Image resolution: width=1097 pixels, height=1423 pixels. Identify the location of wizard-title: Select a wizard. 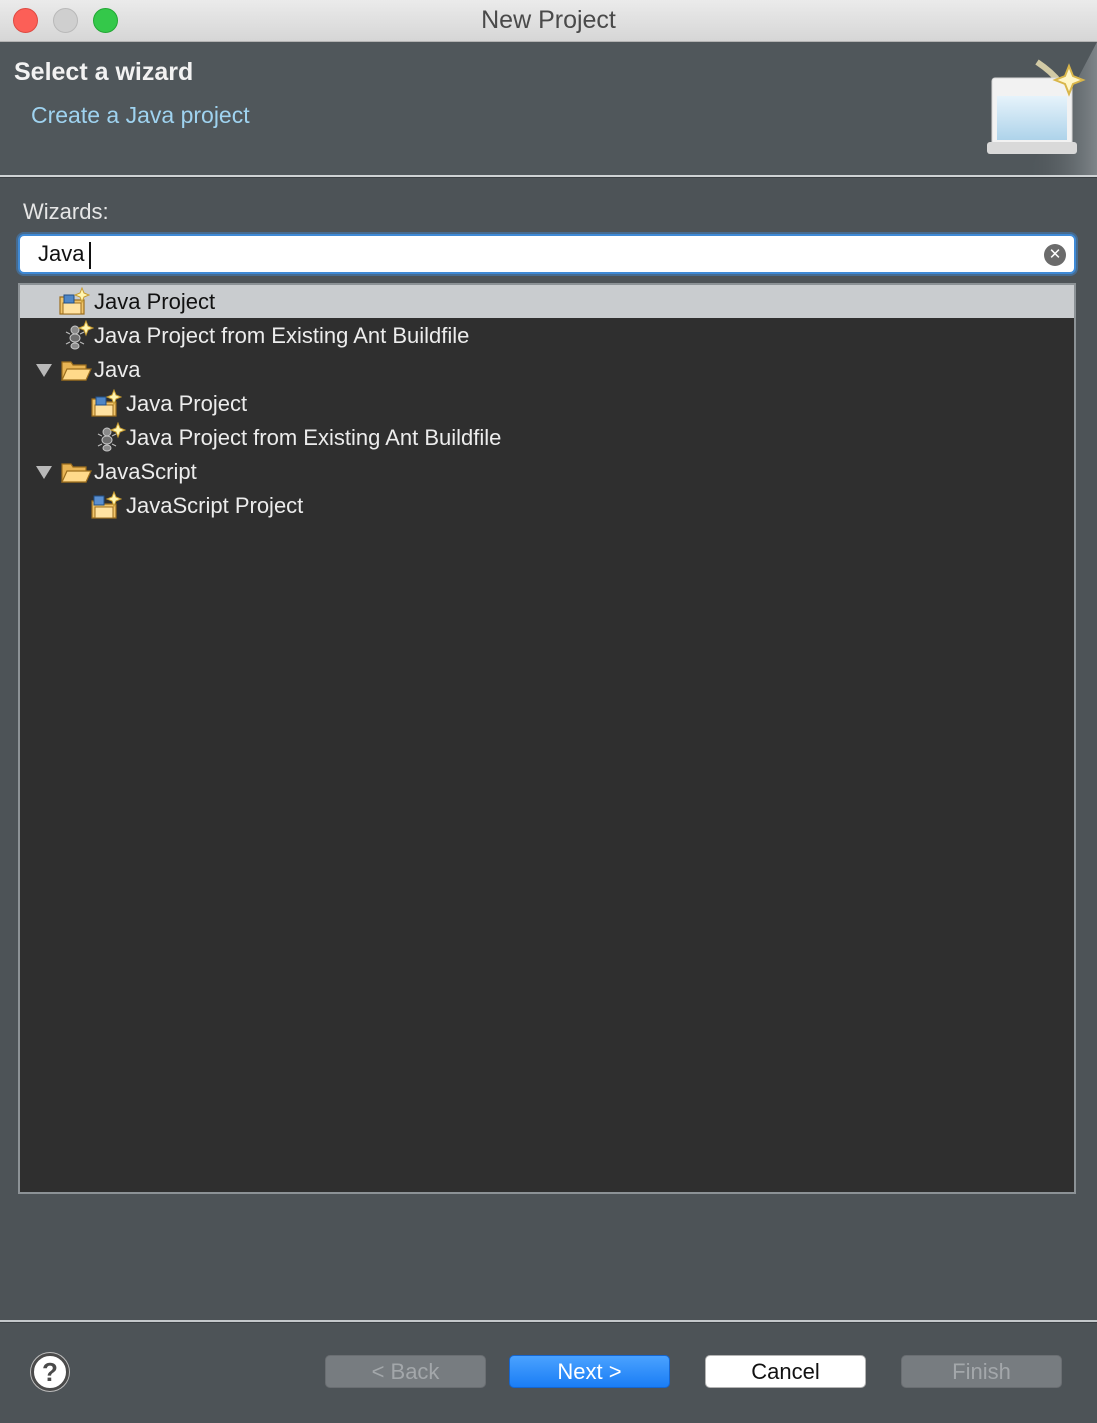
(104, 72).